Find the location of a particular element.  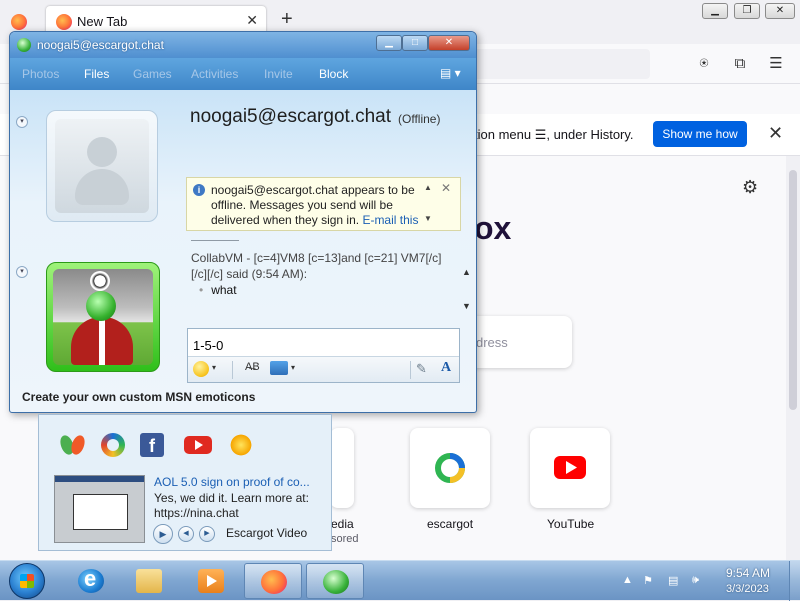

toolbar-menu-icon: ▤ ▾ is located at coordinates (450, 73).